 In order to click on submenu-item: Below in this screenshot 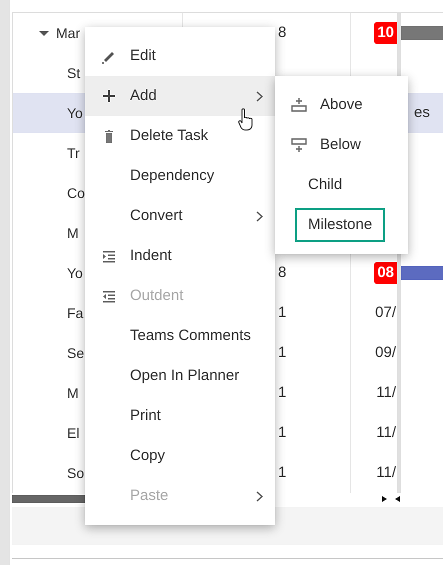, I will do `click(340, 145)`.